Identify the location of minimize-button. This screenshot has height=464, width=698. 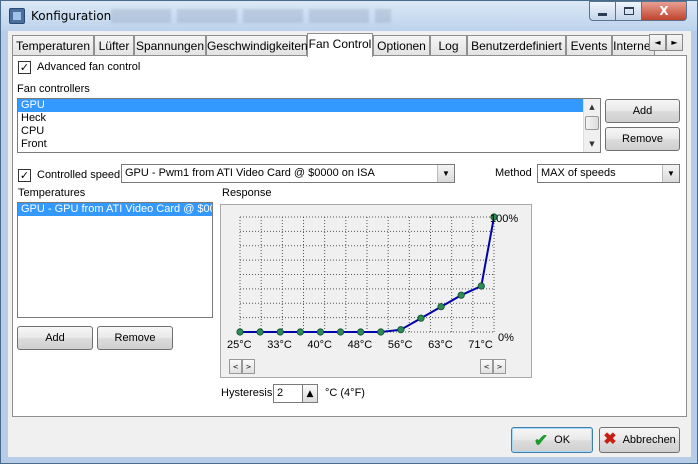
(602, 11).